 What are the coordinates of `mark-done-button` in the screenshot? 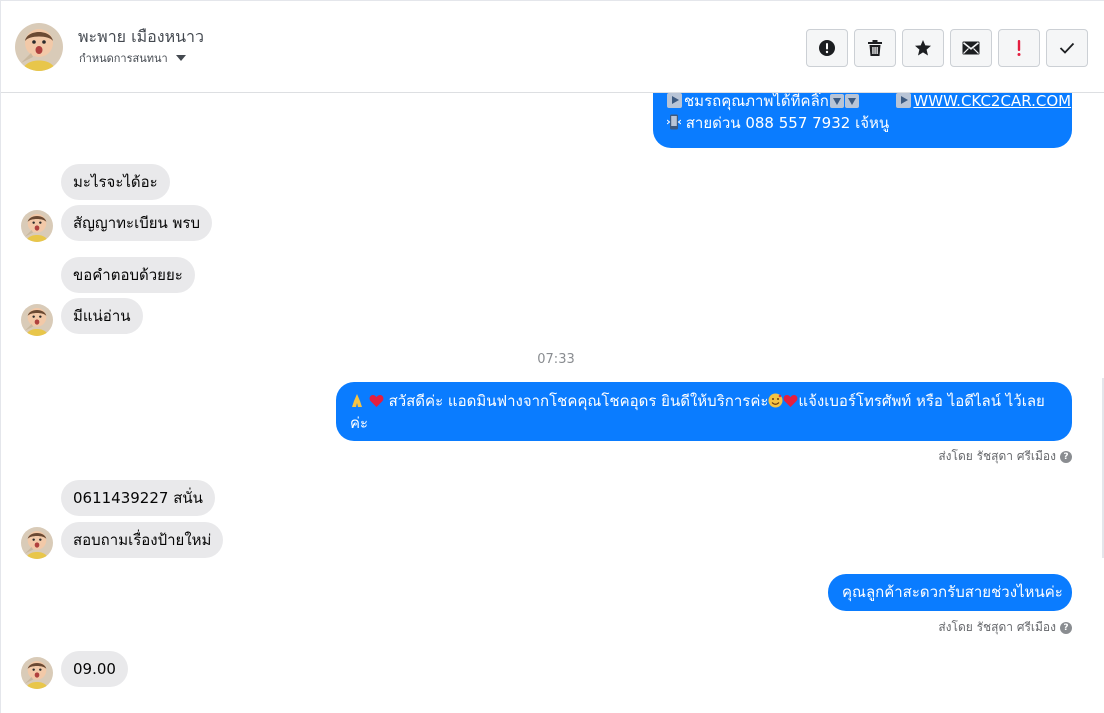 It's located at (1067, 48).